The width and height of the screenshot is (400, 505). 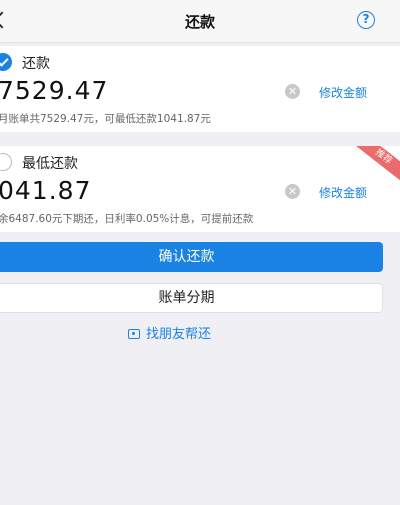 I want to click on ask-friend-link: 找朋友帮还, so click(x=170, y=332).